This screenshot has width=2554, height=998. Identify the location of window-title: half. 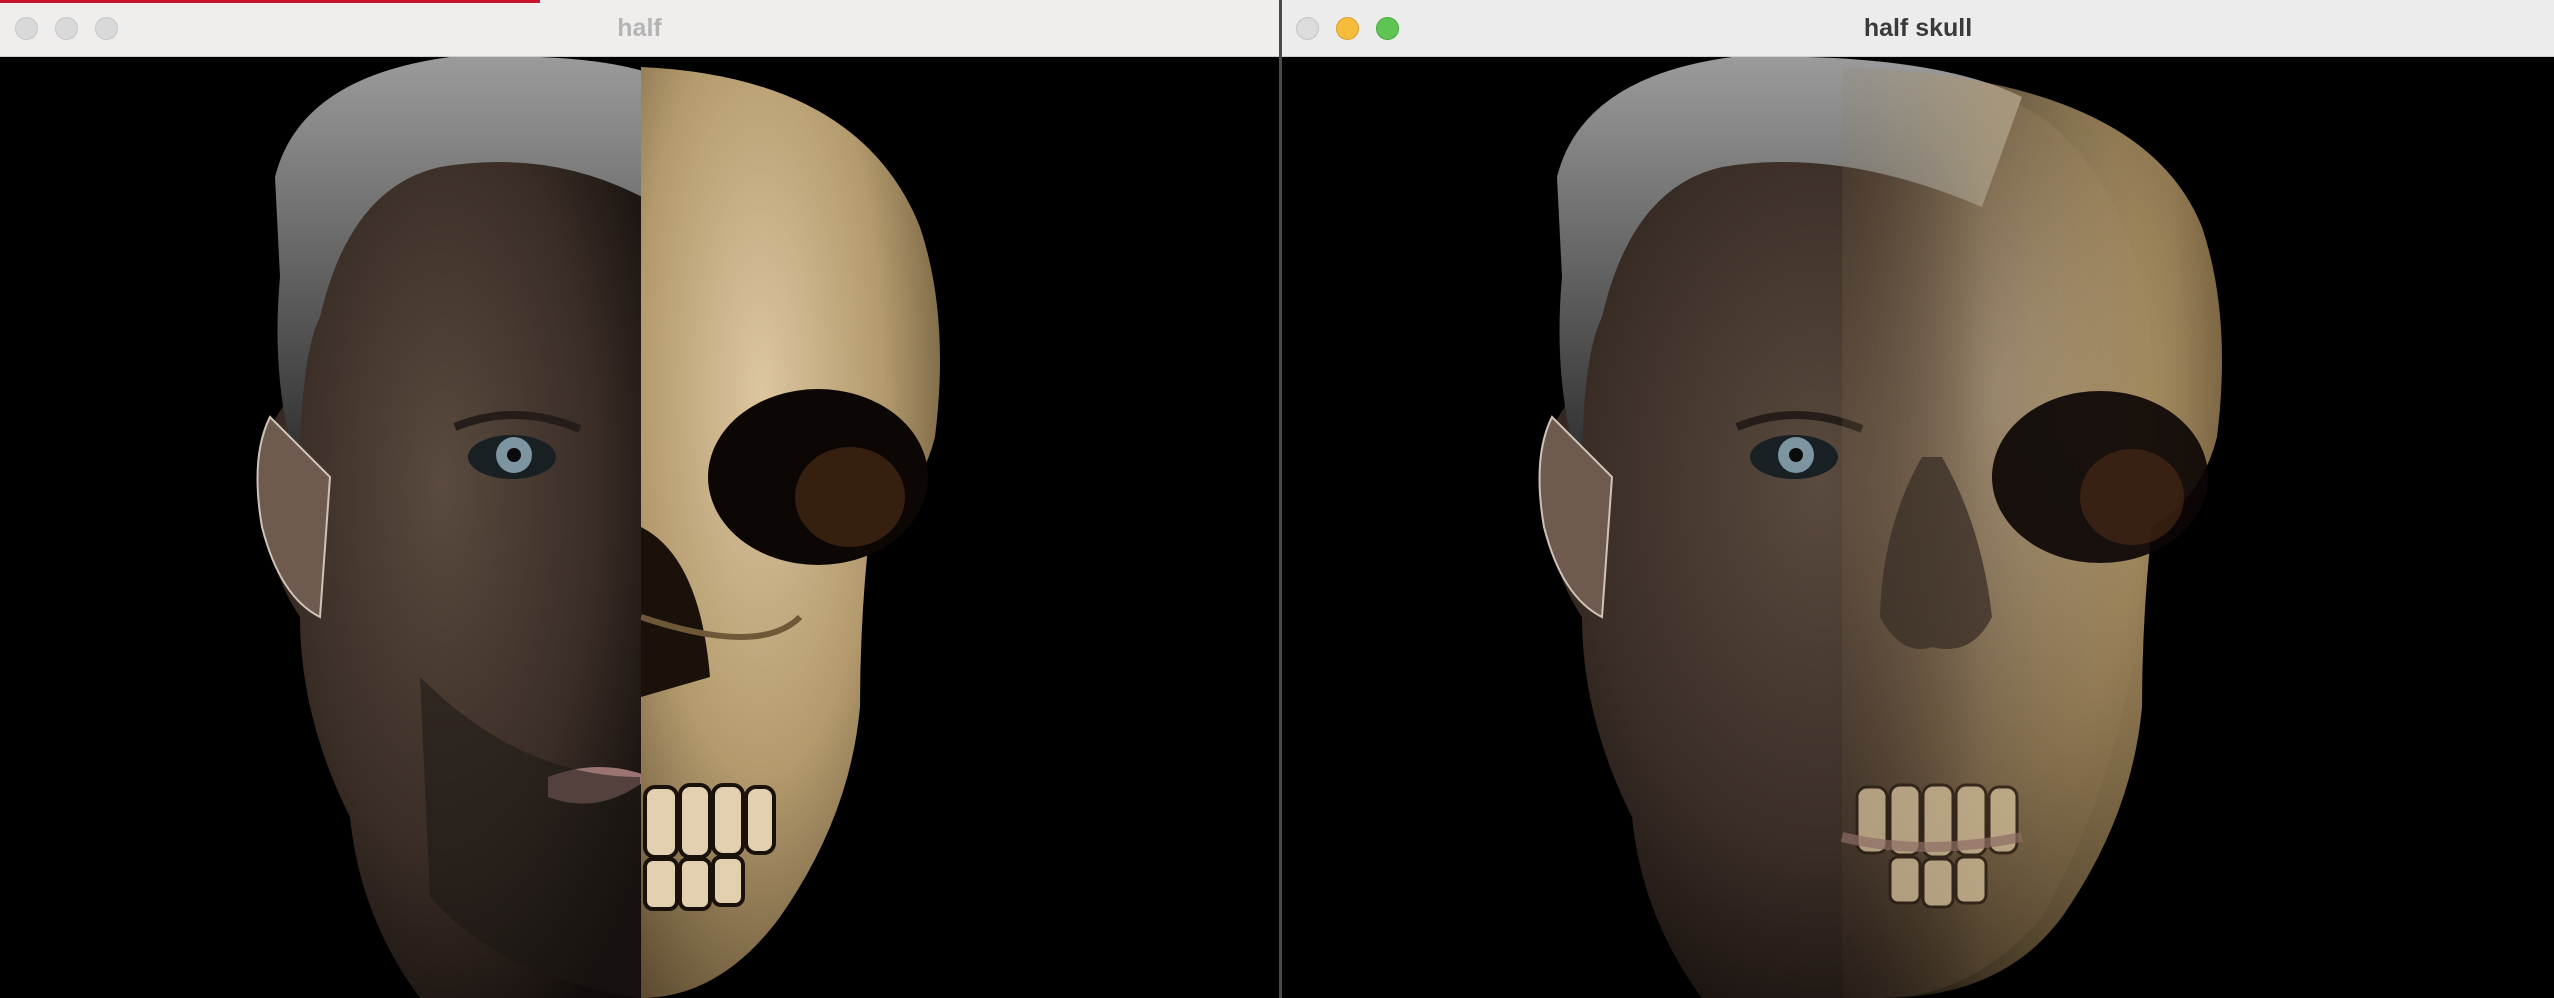
(639, 28).